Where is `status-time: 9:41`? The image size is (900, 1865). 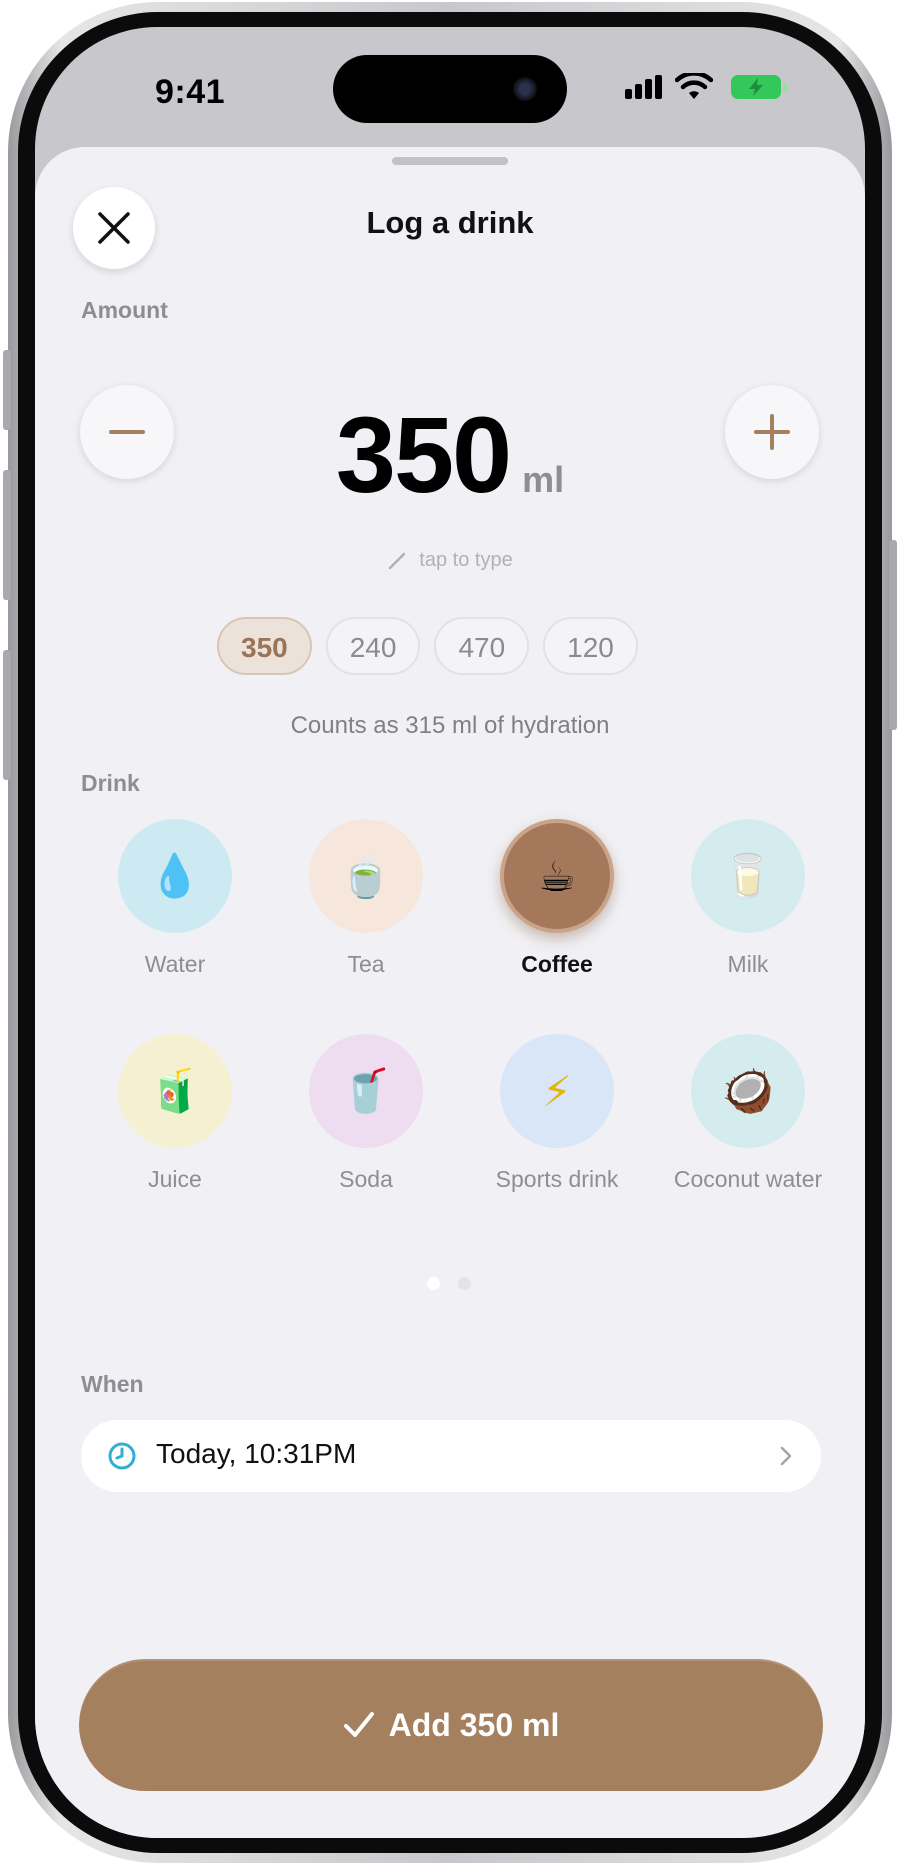 status-time: 9:41 is located at coordinates (190, 92).